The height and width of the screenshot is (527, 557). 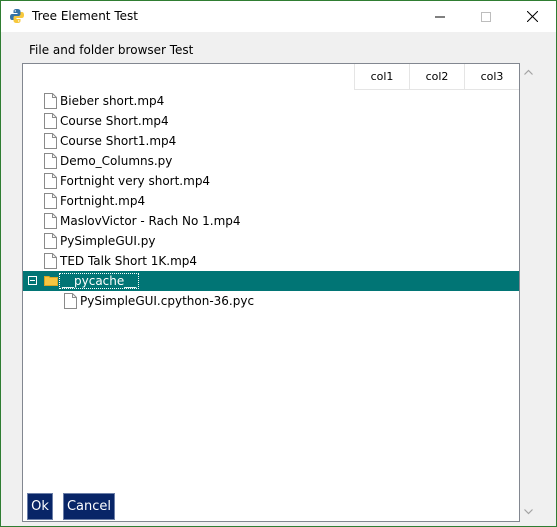 I want to click on browser-label: File and folder browser Test, so click(x=111, y=50).